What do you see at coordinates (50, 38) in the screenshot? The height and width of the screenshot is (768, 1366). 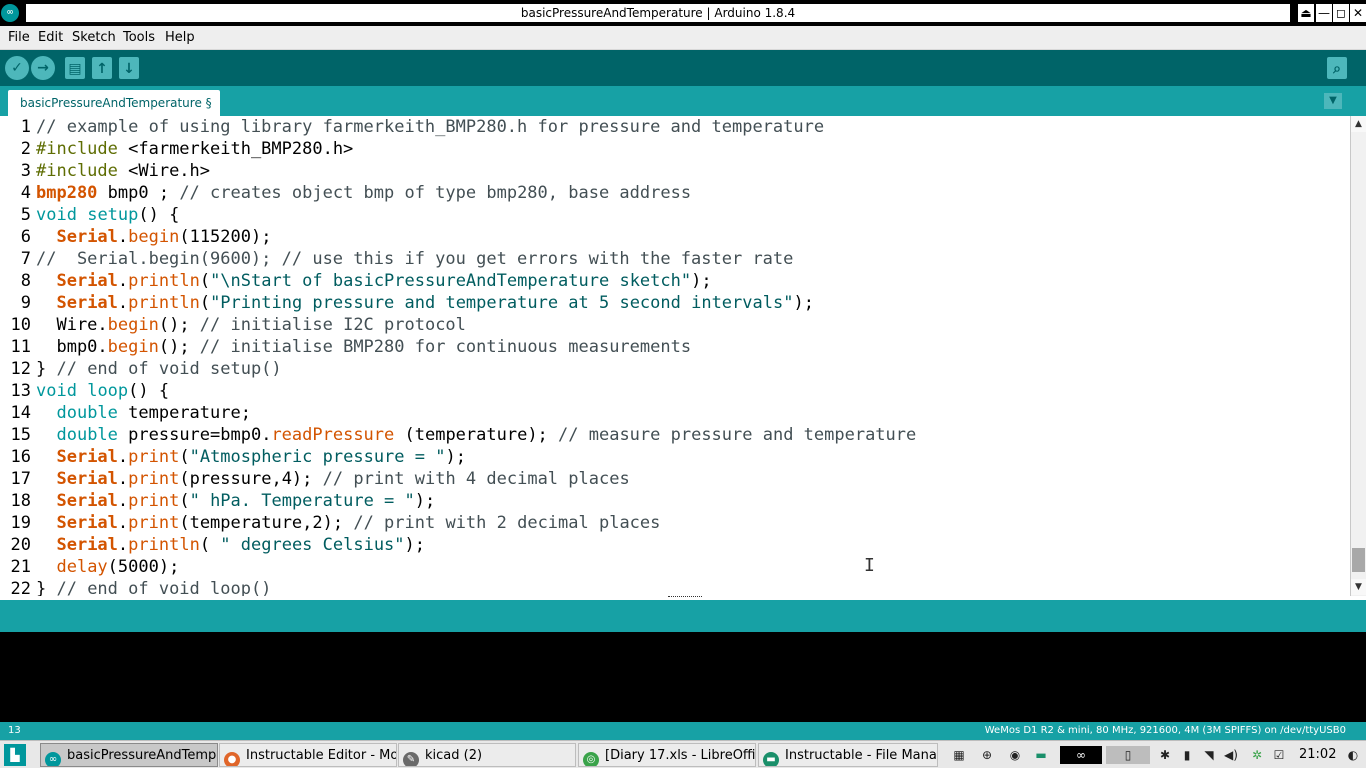 I see `menu-edit: Edit` at bounding box center [50, 38].